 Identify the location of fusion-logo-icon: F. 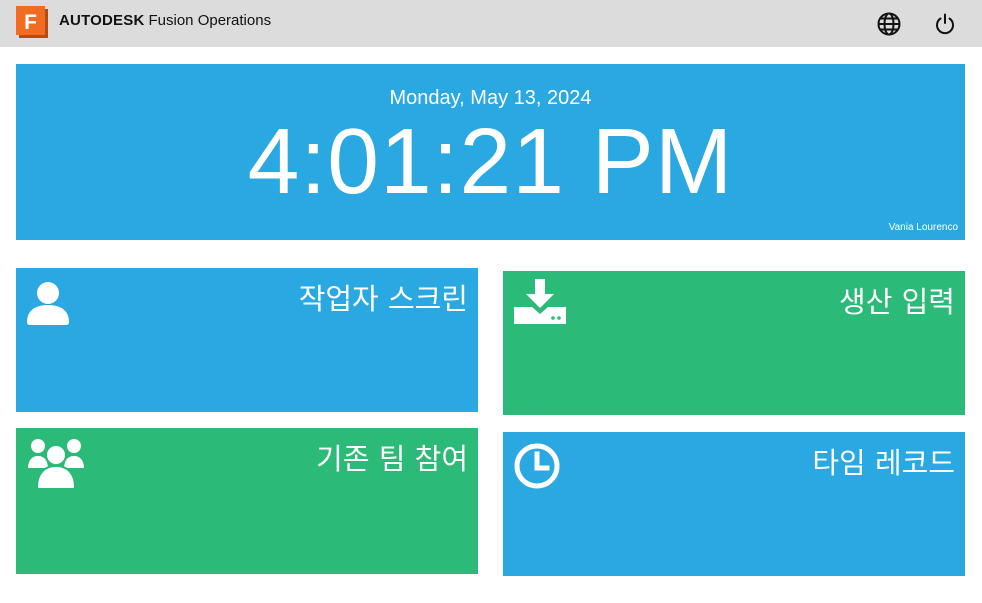
(32, 22).